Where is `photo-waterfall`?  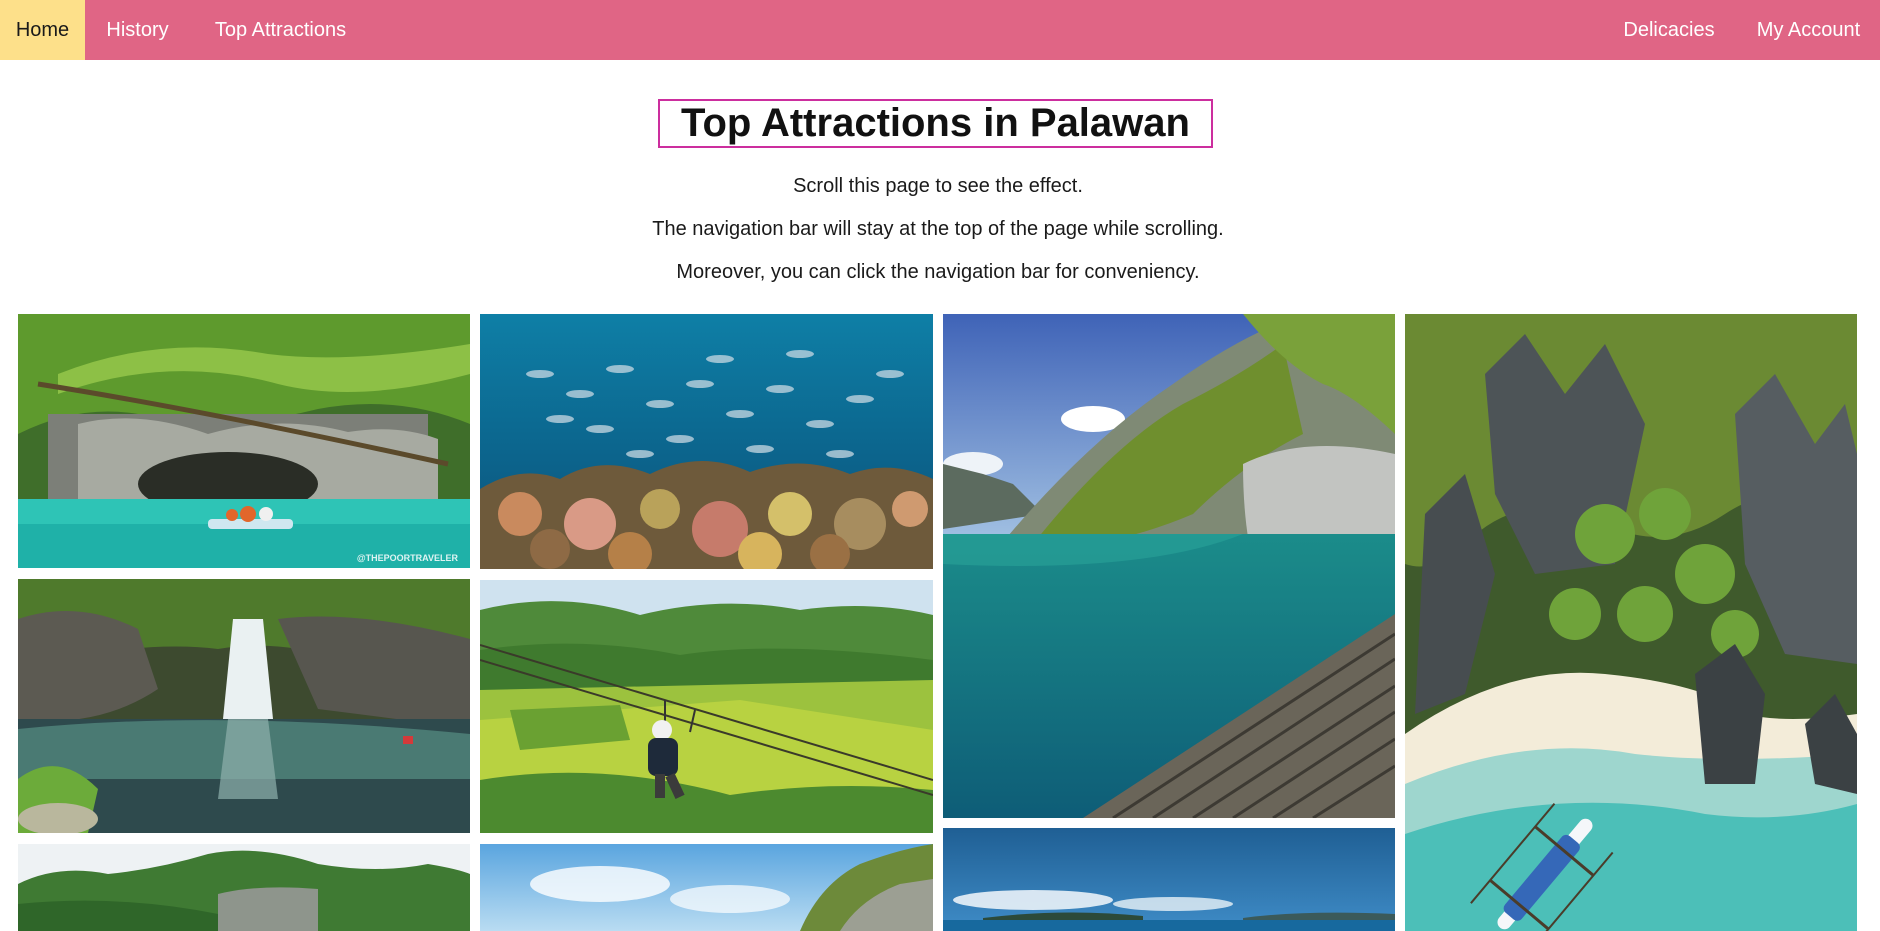 photo-waterfall is located at coordinates (244, 706).